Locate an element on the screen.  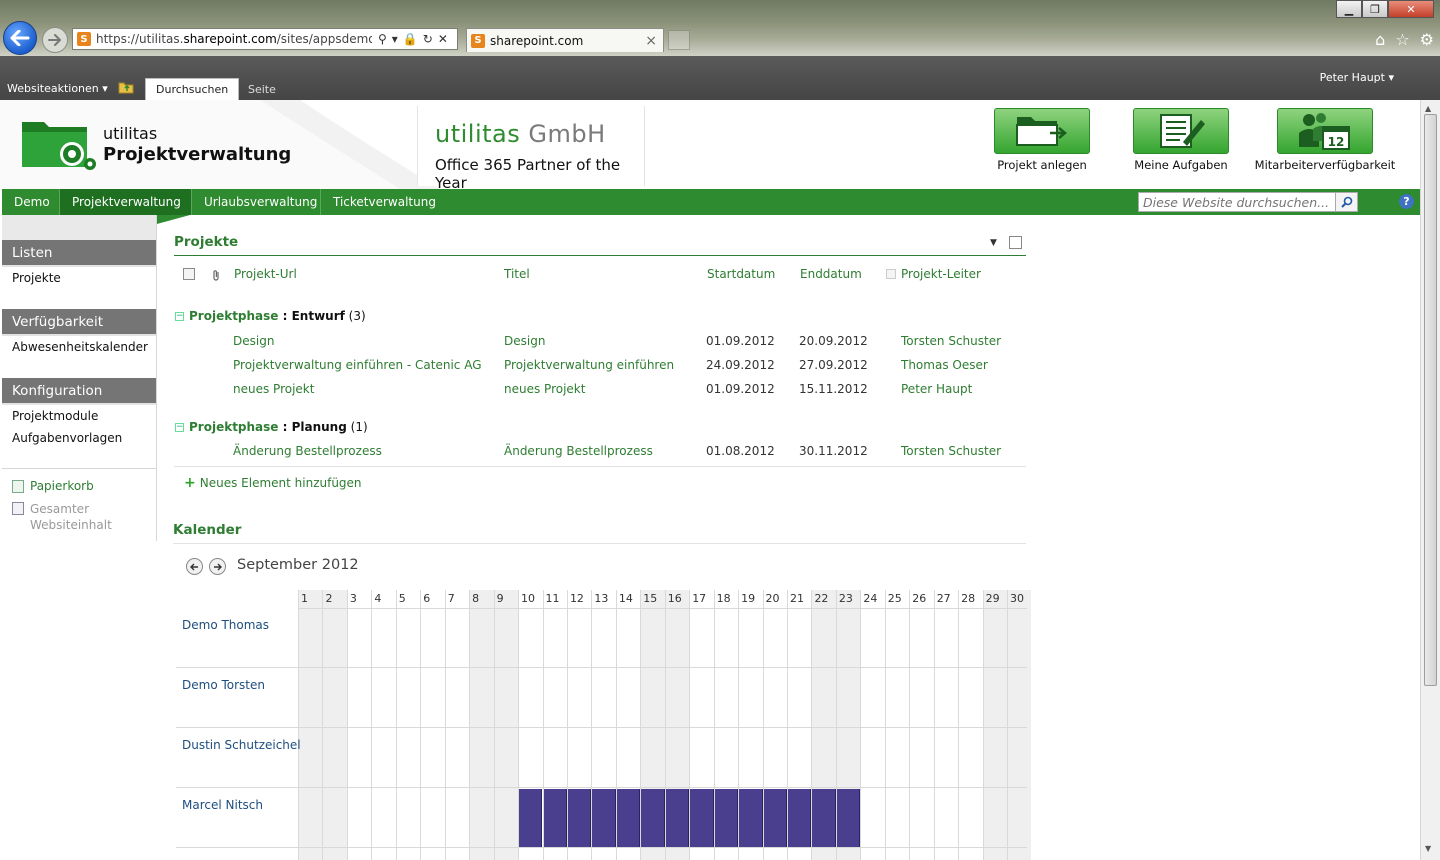
refresh-icon: ↻ is located at coordinates (428, 39).